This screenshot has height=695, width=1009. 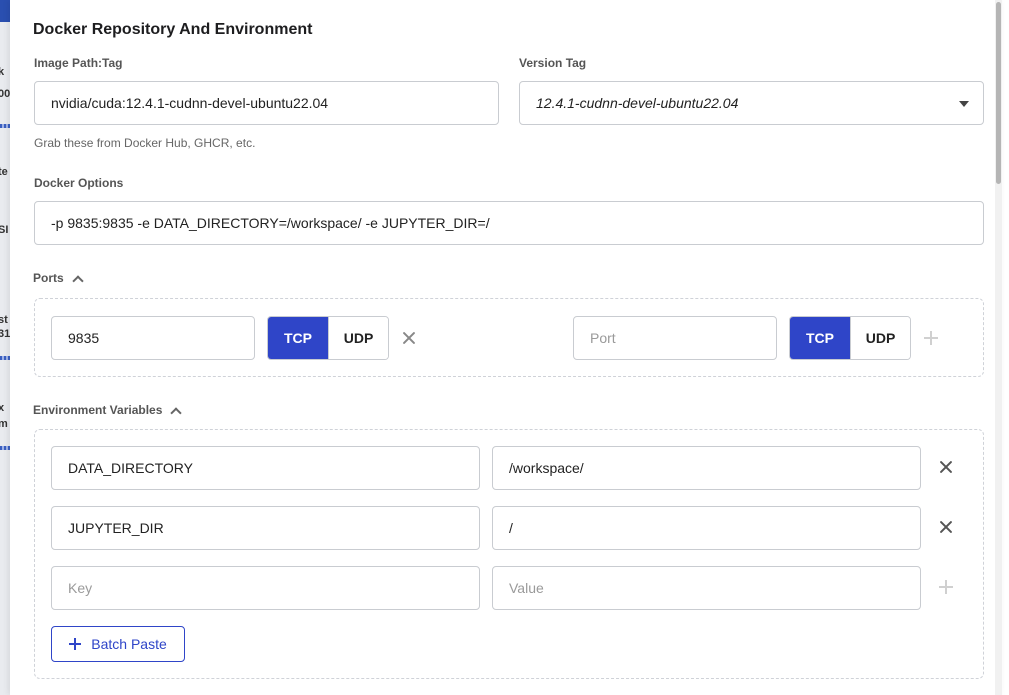 What do you see at coordinates (5, 11) in the screenshot?
I see `background-header-bar` at bounding box center [5, 11].